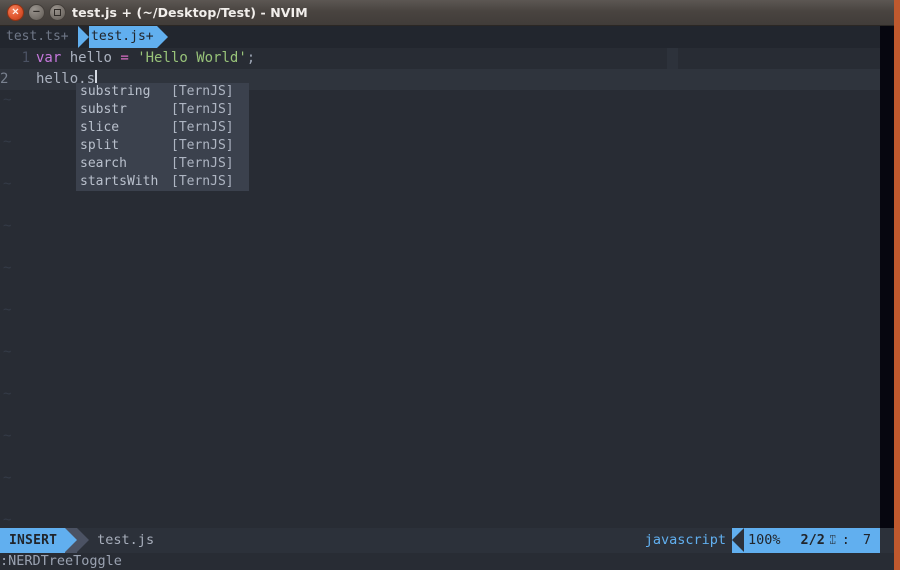 Image resolution: width=900 pixels, height=570 pixels. I want to click on right-dark-gutter, so click(887, 298).